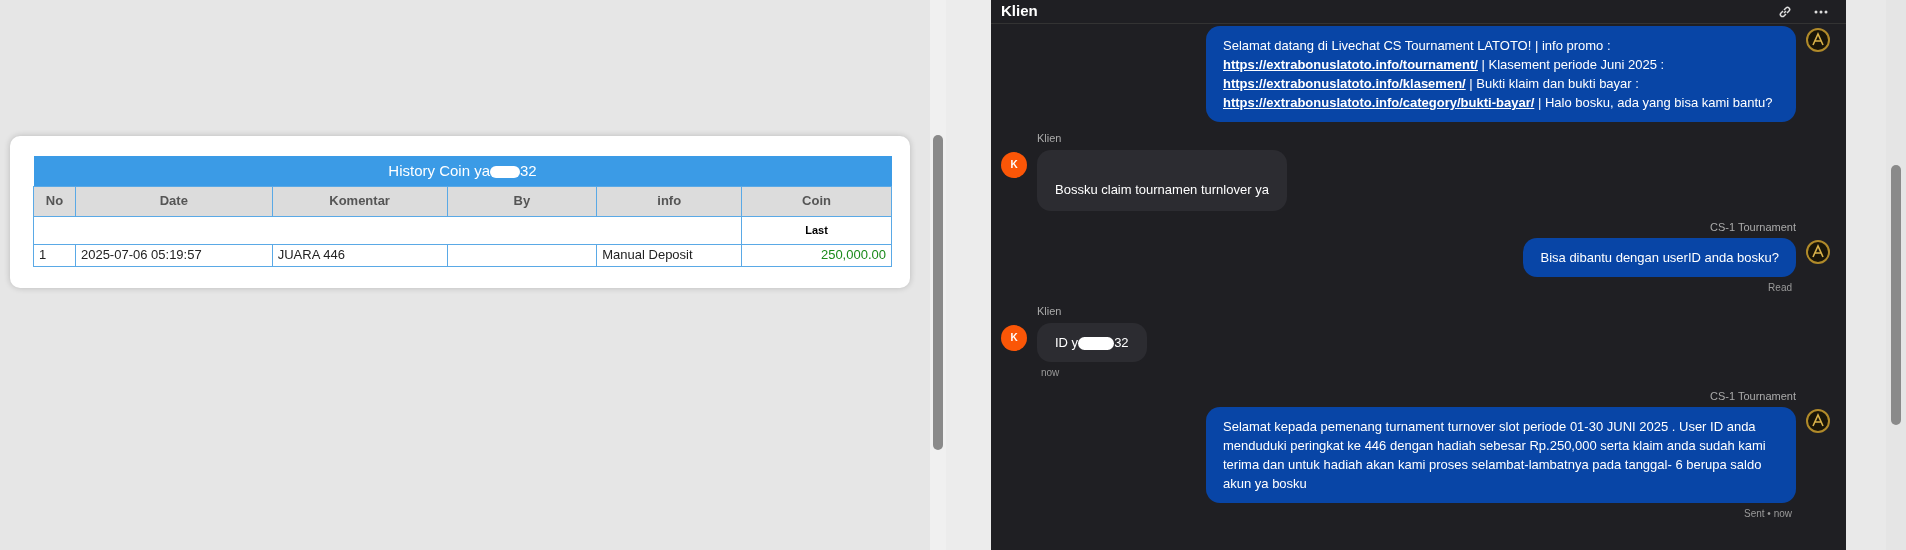 The height and width of the screenshot is (550, 1906). Describe the element at coordinates (1050, 372) in the screenshot. I see `message-status: now` at that location.